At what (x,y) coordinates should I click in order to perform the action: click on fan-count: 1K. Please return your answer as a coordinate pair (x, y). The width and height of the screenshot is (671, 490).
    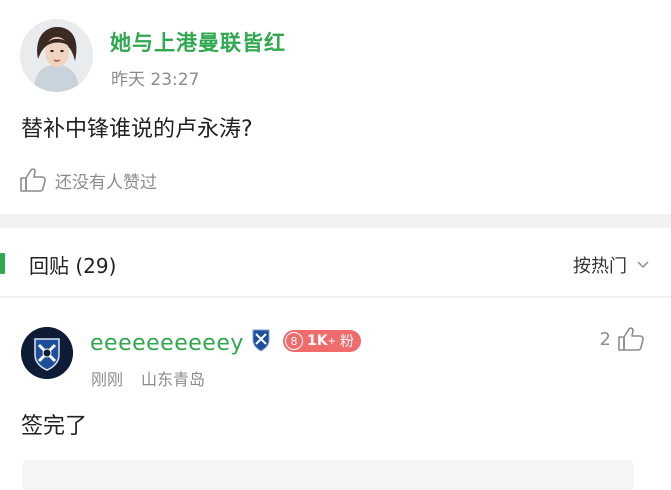
    Looking at the image, I should click on (317, 341).